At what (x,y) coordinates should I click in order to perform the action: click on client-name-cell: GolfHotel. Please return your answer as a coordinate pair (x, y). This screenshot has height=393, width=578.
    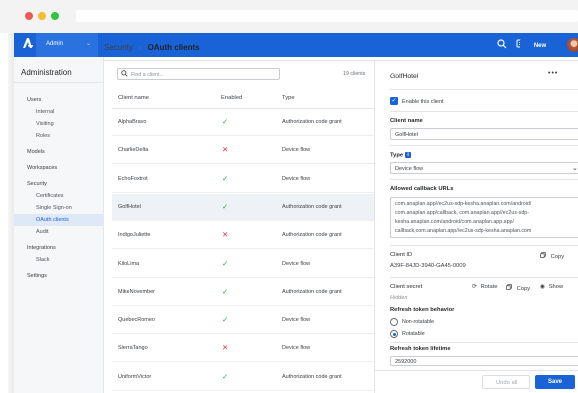
    Looking at the image, I should click on (129, 206).